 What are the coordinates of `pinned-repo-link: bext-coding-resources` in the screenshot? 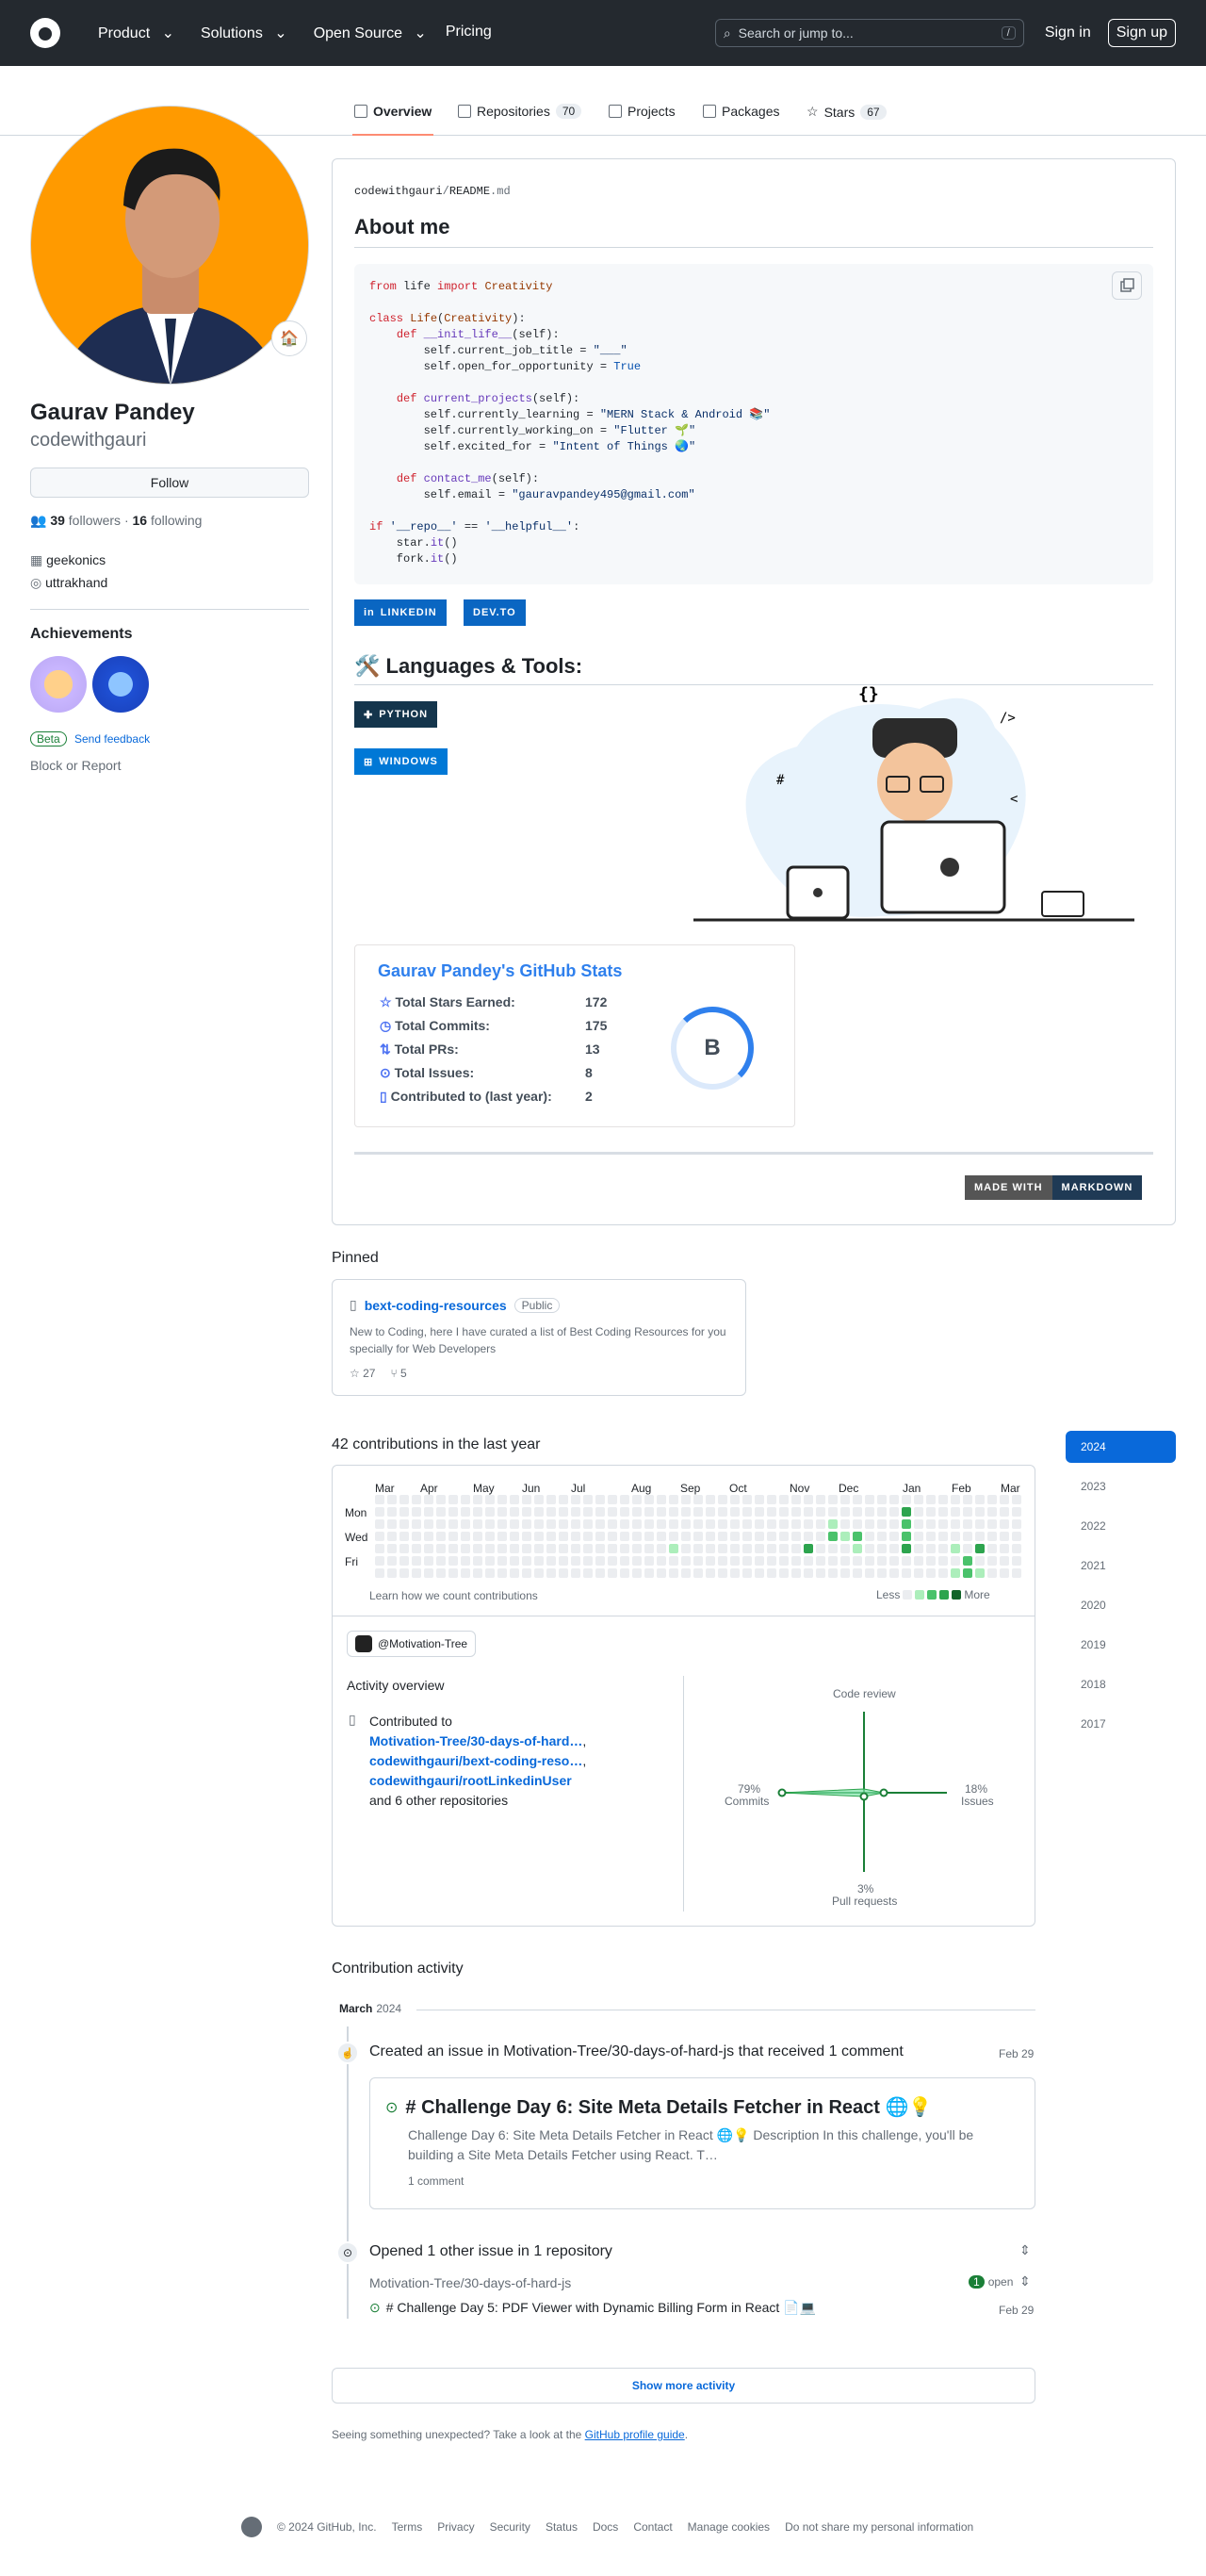 It's located at (436, 1305).